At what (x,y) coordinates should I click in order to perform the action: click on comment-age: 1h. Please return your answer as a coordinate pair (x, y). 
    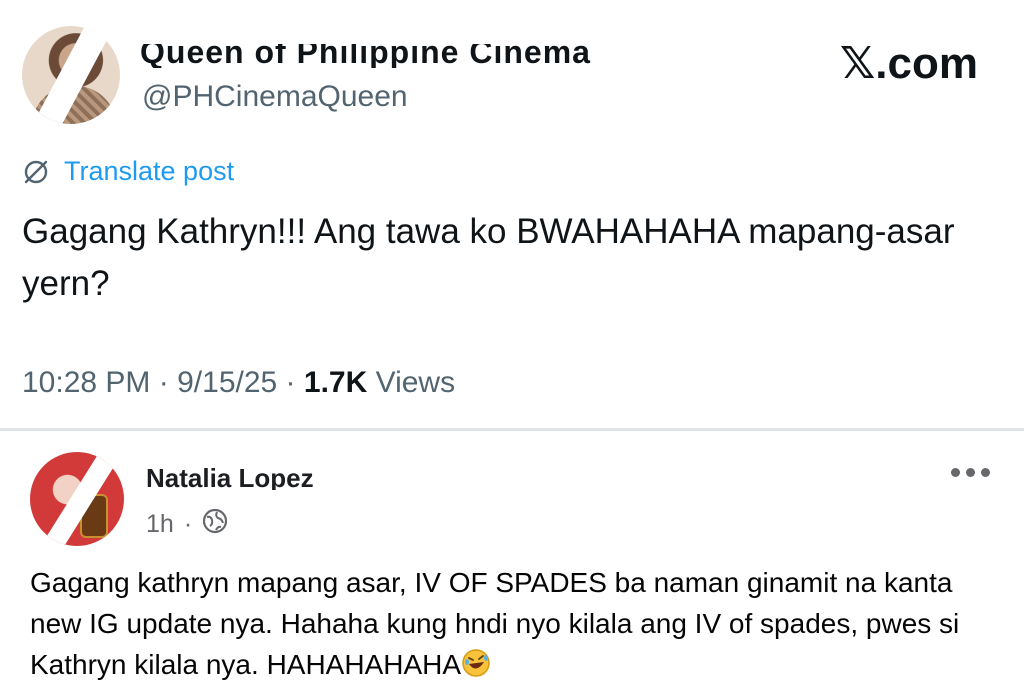
    Looking at the image, I should click on (160, 524).